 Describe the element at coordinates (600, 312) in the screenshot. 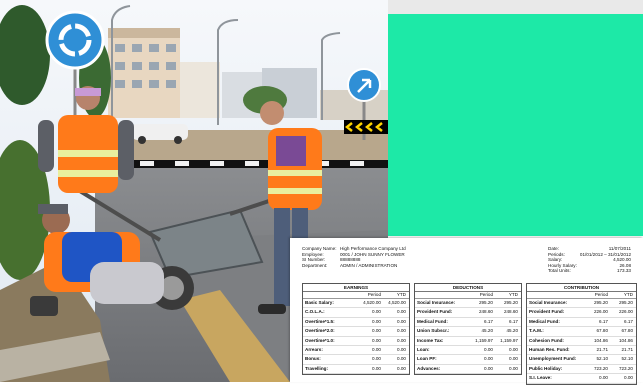

I see `row-period-value: 226.00` at that location.